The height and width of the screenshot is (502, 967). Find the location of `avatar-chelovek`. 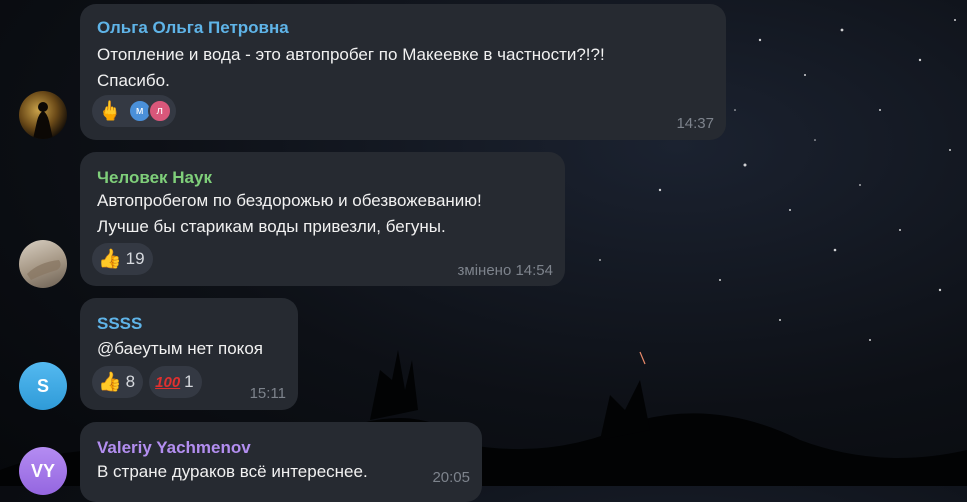

avatar-chelovek is located at coordinates (43, 264).